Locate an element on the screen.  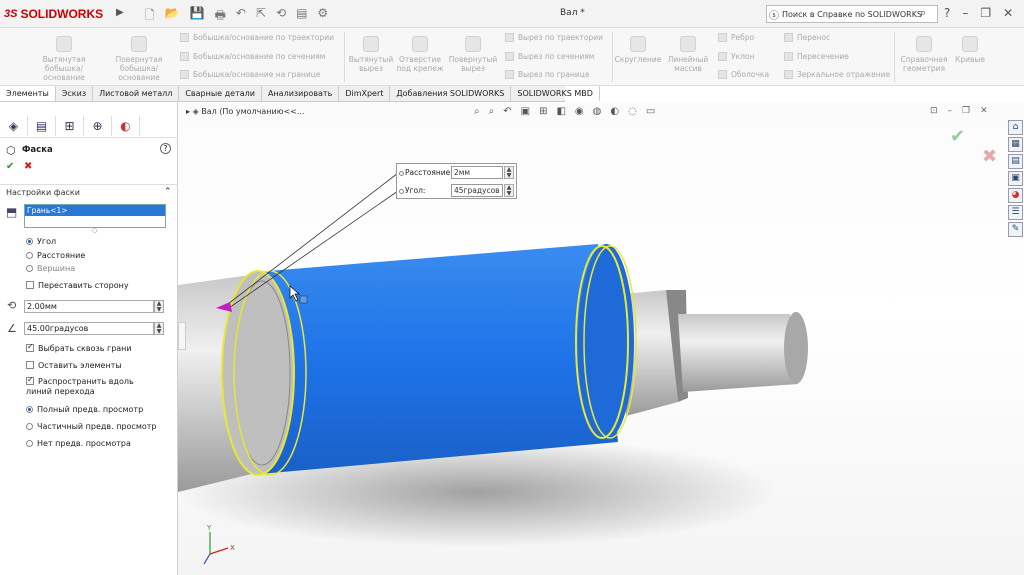
tab-evaluate: Анализировать is located at coordinates (301, 93).